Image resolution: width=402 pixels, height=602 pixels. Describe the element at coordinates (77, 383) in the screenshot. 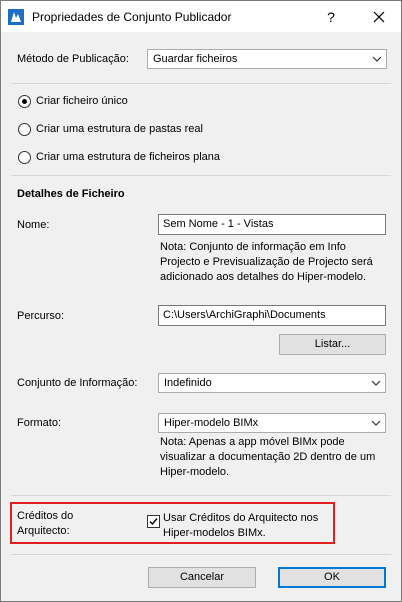

I see `info-set-label: Conjunto de Informação:` at that location.